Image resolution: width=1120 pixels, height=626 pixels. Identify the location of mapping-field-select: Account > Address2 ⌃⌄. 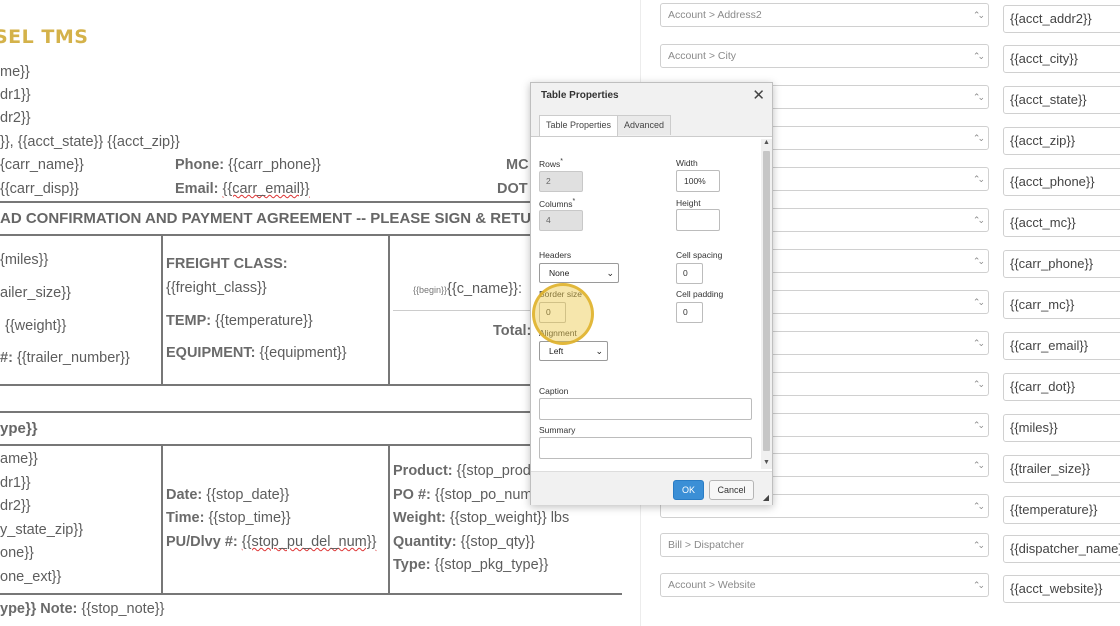
(824, 15).